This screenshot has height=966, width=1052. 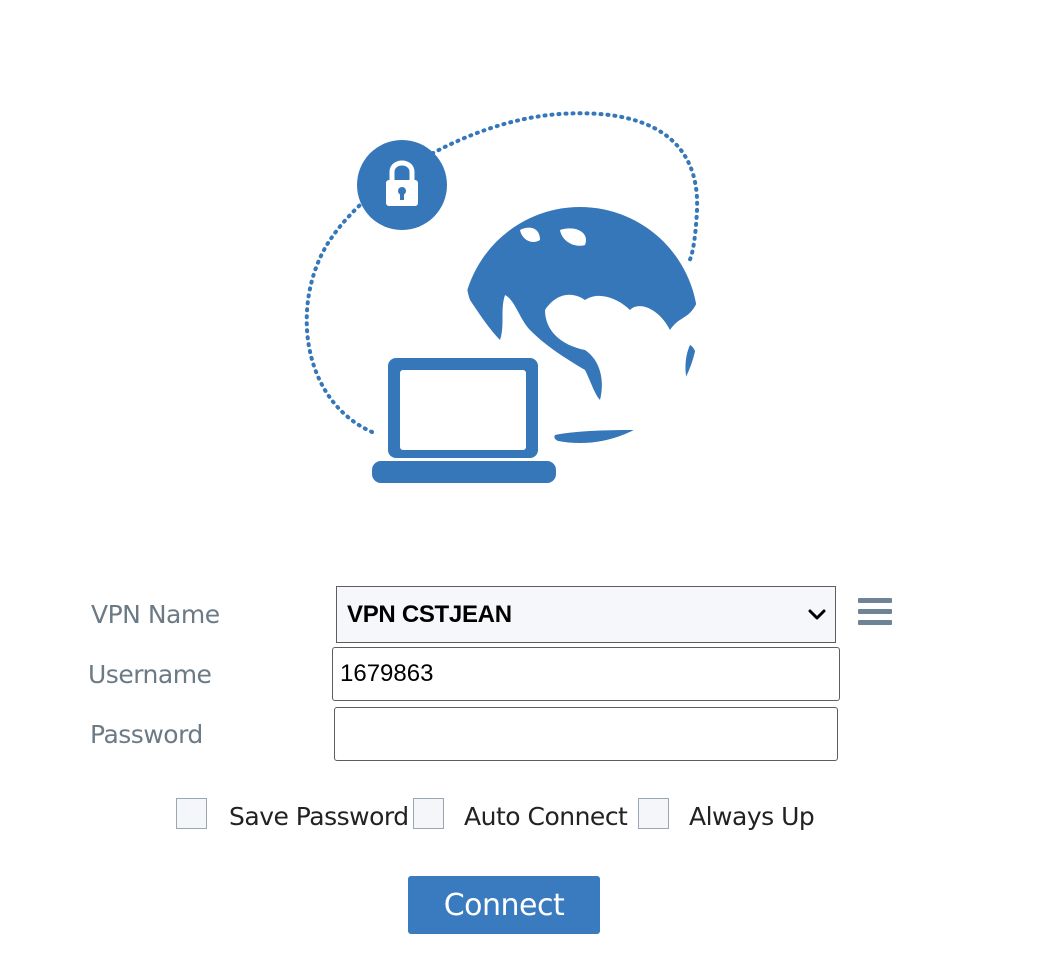 I want to click on password-label: Password, so click(x=146, y=734).